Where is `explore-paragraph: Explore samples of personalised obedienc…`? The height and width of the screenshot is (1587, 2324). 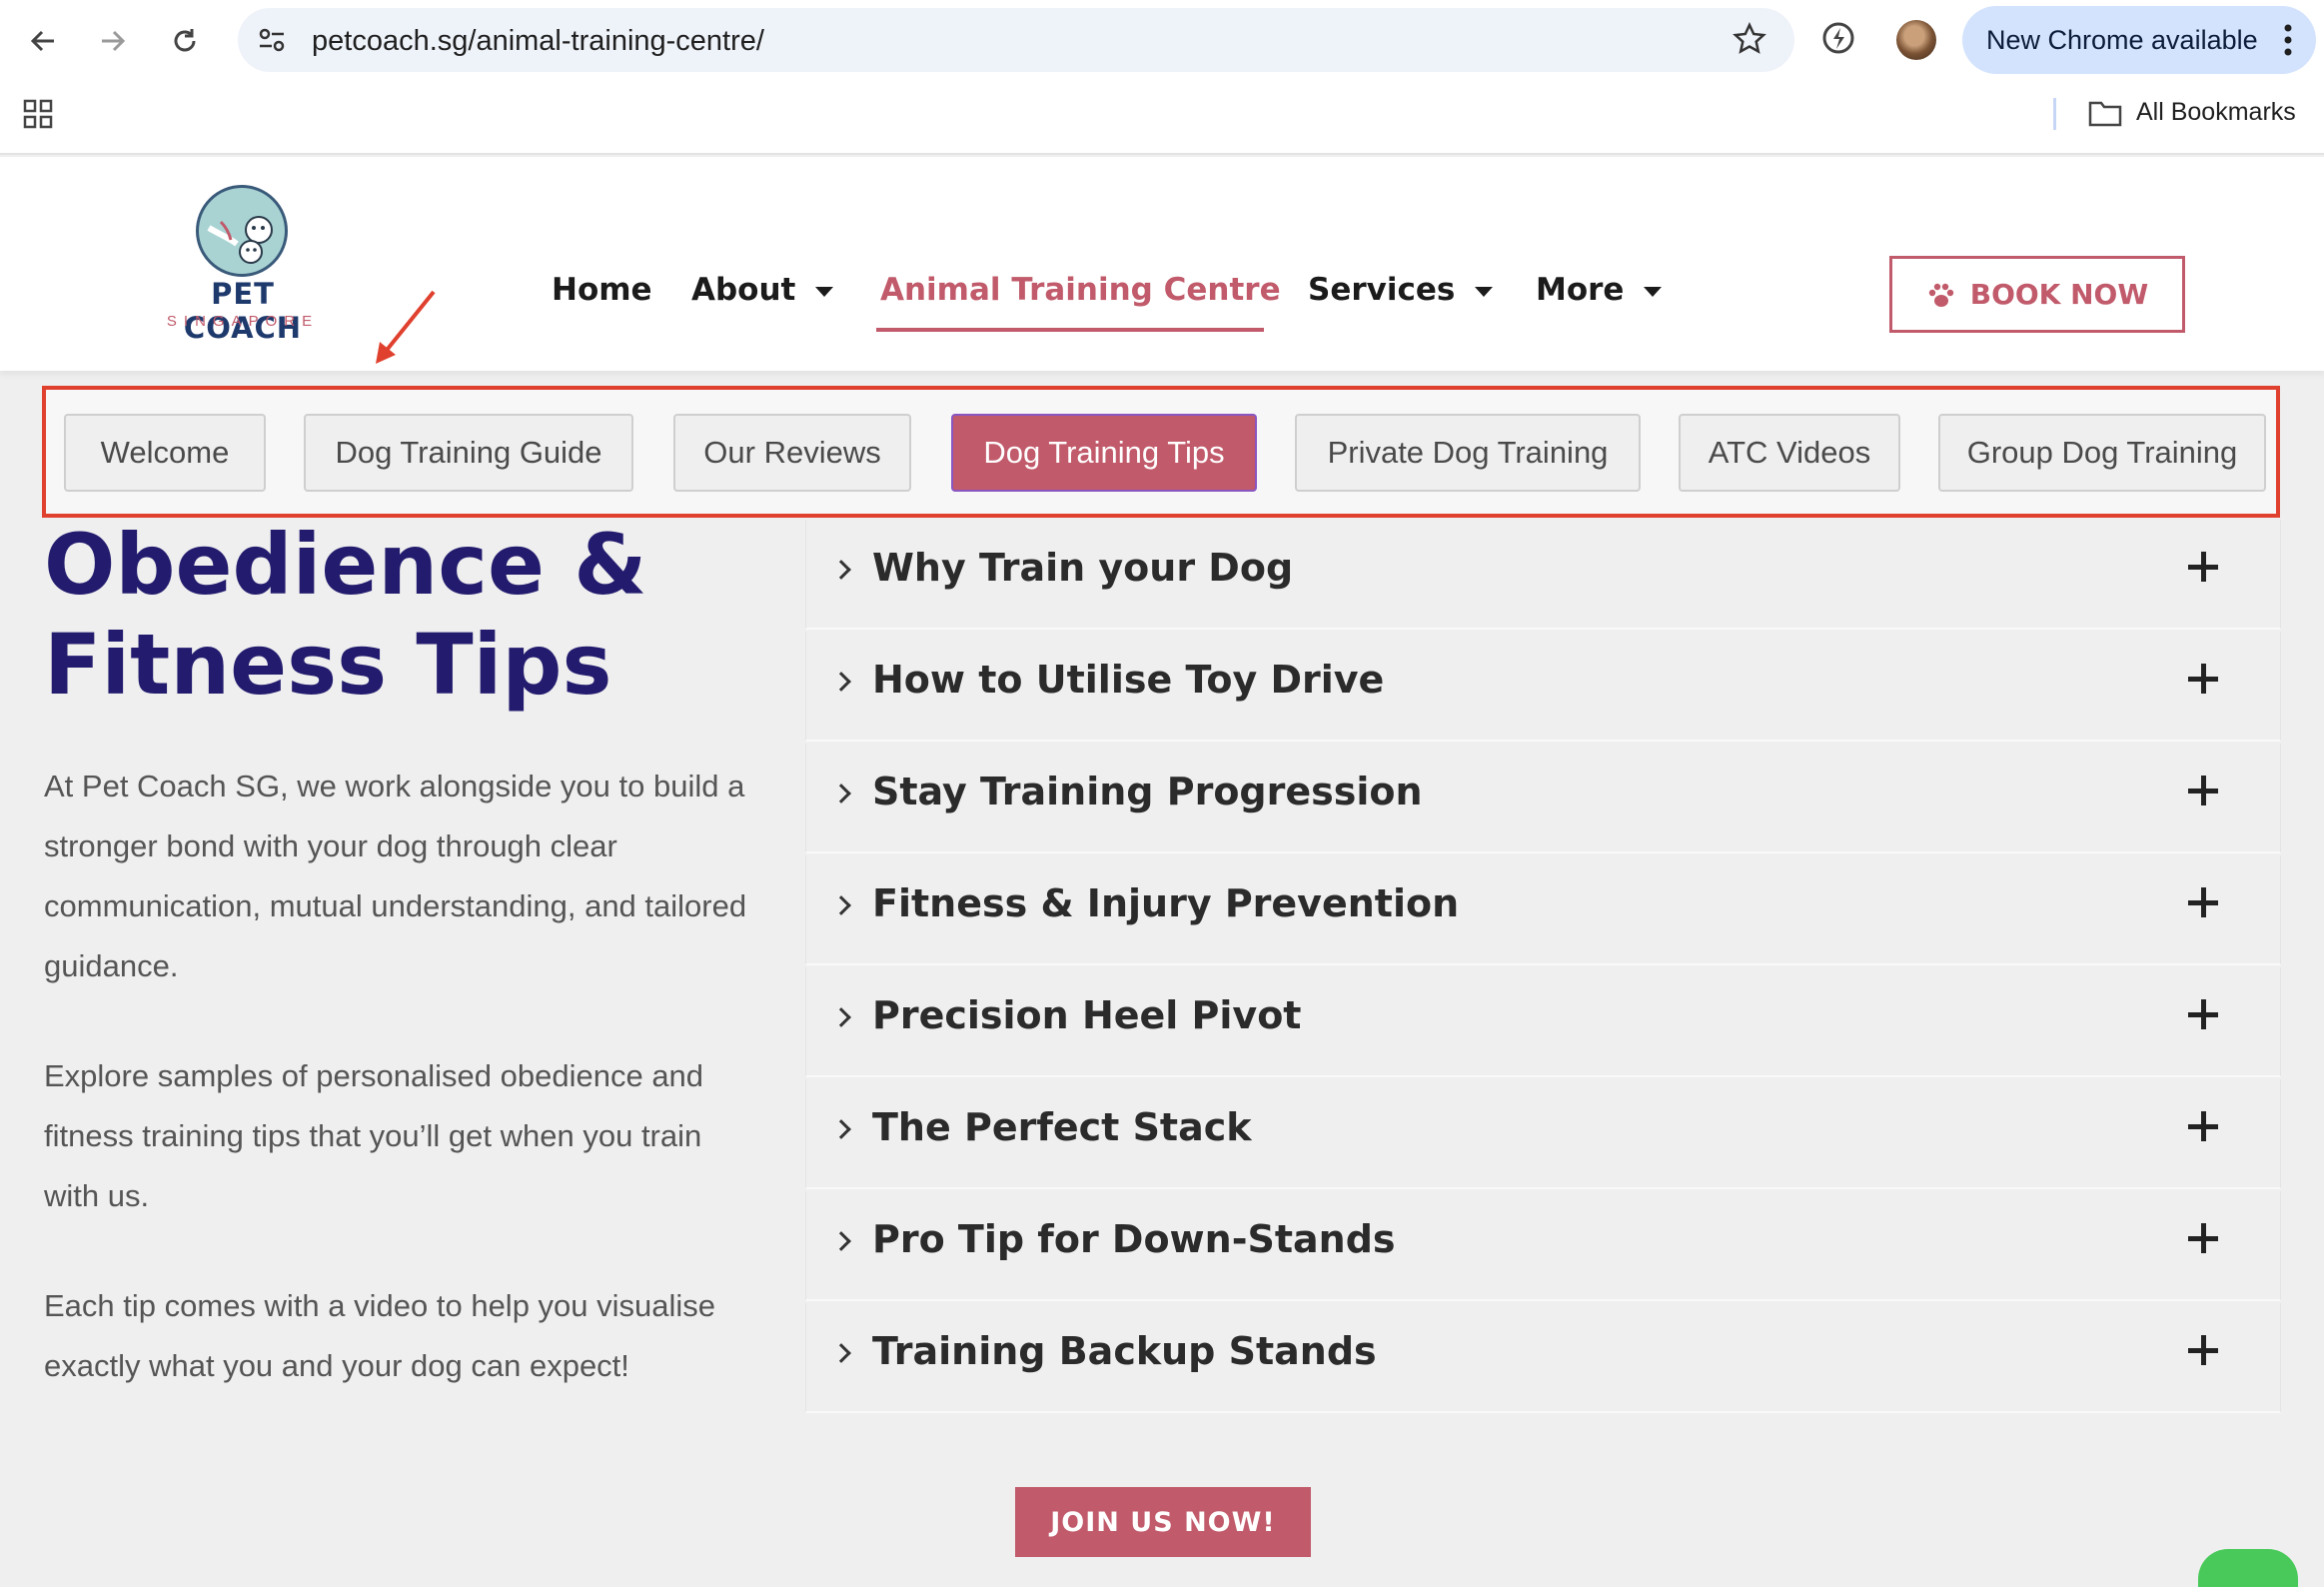
explore-paragraph: Explore samples of personalised obedienc… is located at coordinates (374, 1135).